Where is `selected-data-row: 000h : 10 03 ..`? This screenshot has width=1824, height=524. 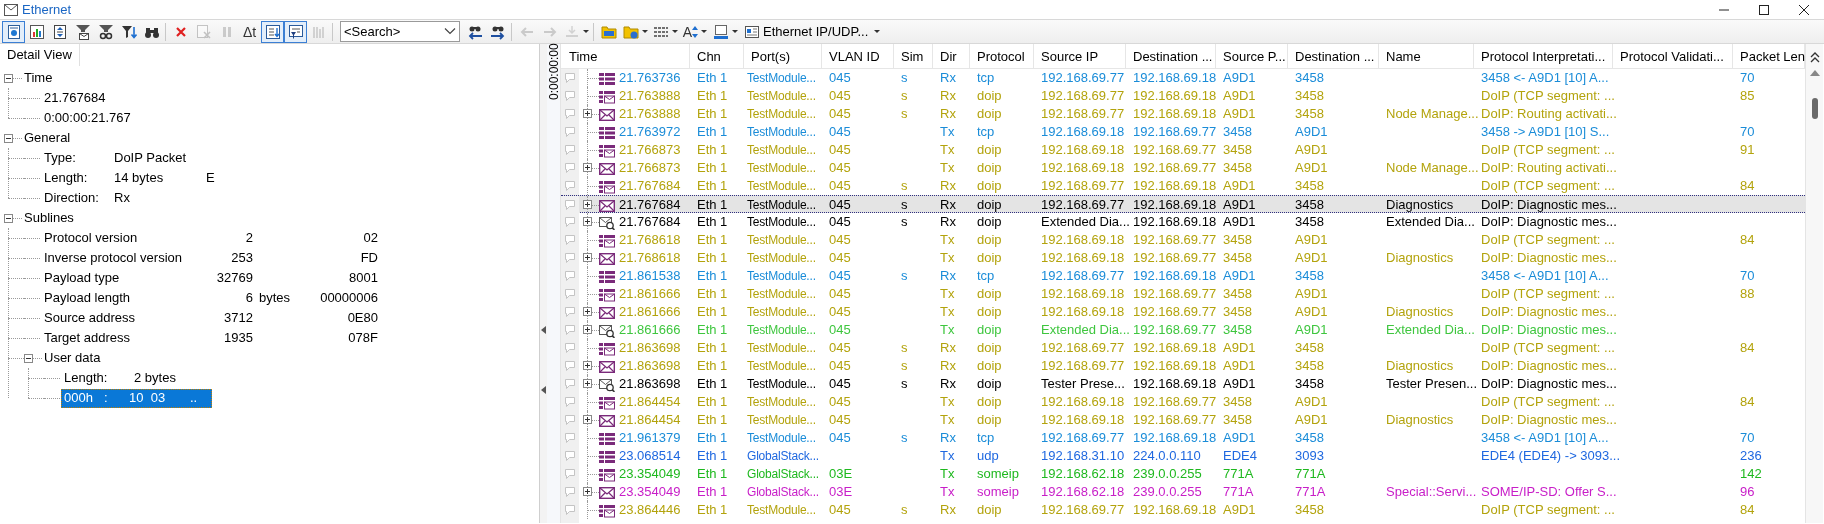
selected-data-row: 000h : 10 03 .. is located at coordinates (136, 398).